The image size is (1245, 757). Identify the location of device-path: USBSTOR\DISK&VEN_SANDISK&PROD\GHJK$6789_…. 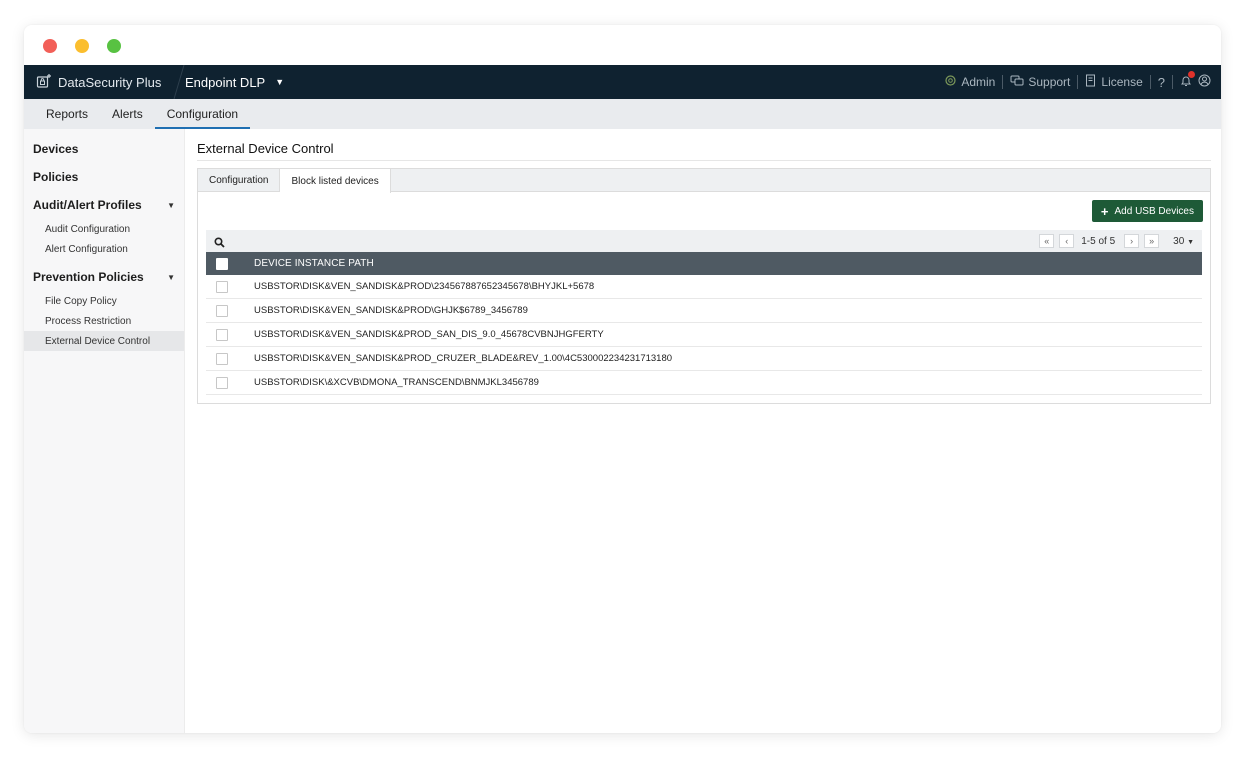
(391, 310).